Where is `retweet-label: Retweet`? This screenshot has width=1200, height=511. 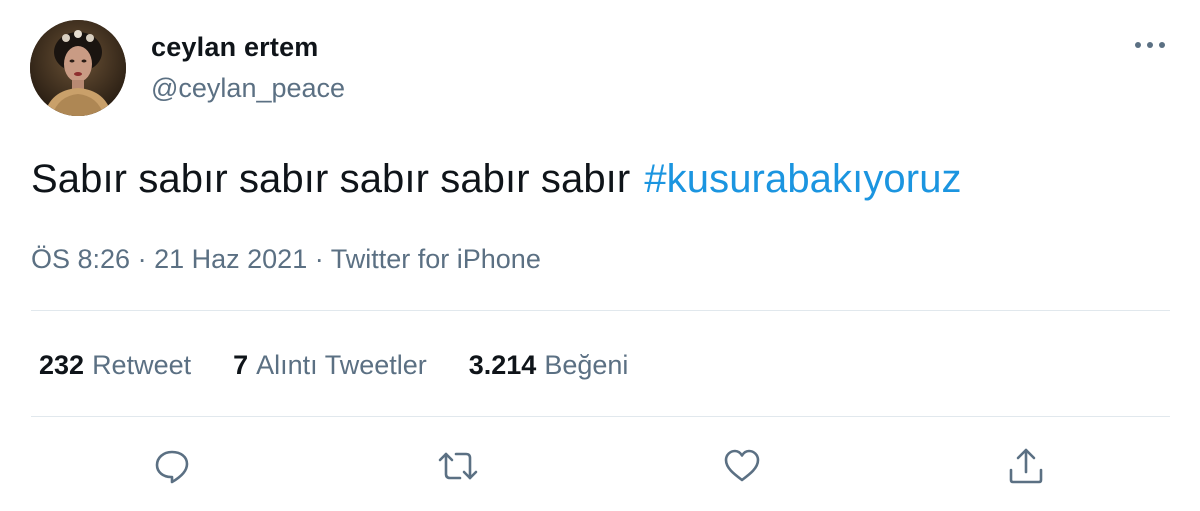
retweet-label: Retweet is located at coordinates (142, 365).